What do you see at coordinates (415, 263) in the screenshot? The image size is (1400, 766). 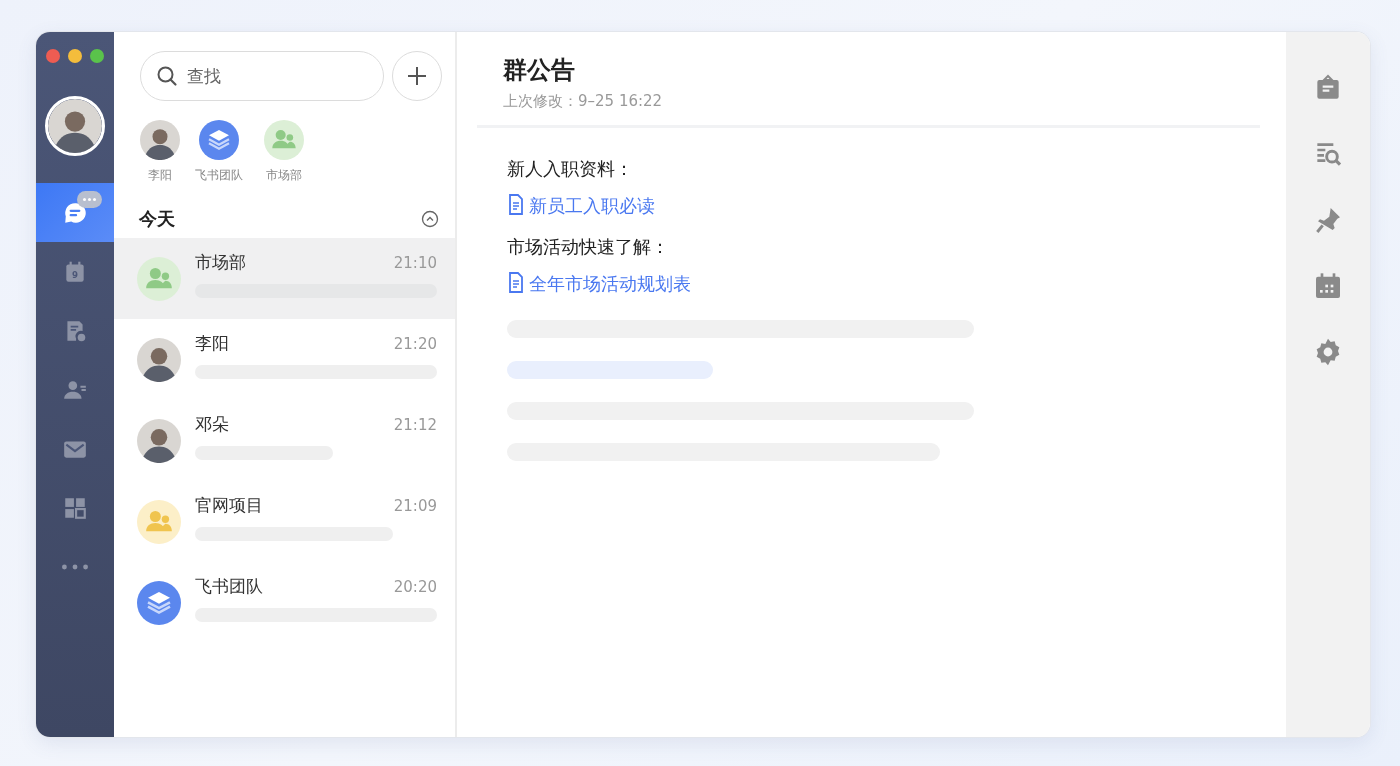 I see `chat-time: 21:10` at bounding box center [415, 263].